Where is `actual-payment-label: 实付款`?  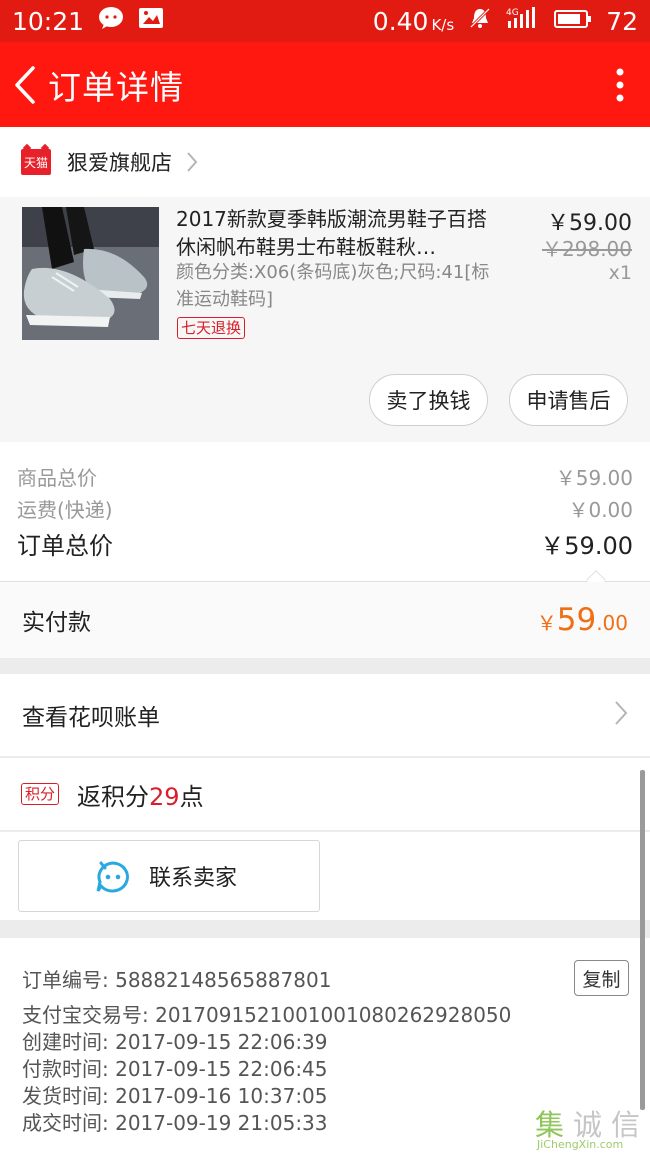
actual-payment-label: 实付款 is located at coordinates (56, 623).